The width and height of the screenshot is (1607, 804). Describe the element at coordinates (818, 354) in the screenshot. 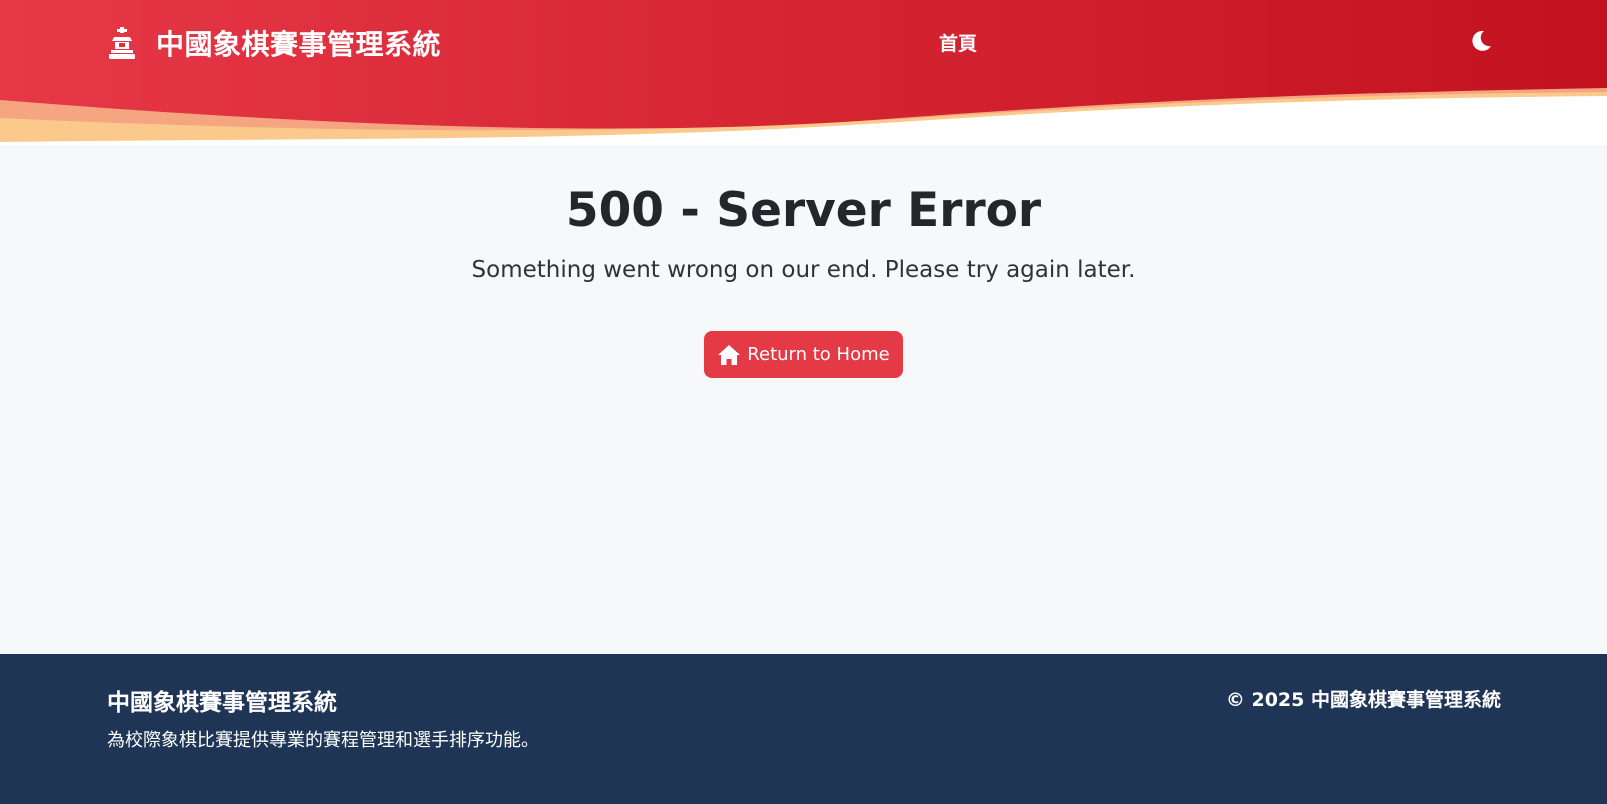

I see `return-home-label: Return to Home` at that location.